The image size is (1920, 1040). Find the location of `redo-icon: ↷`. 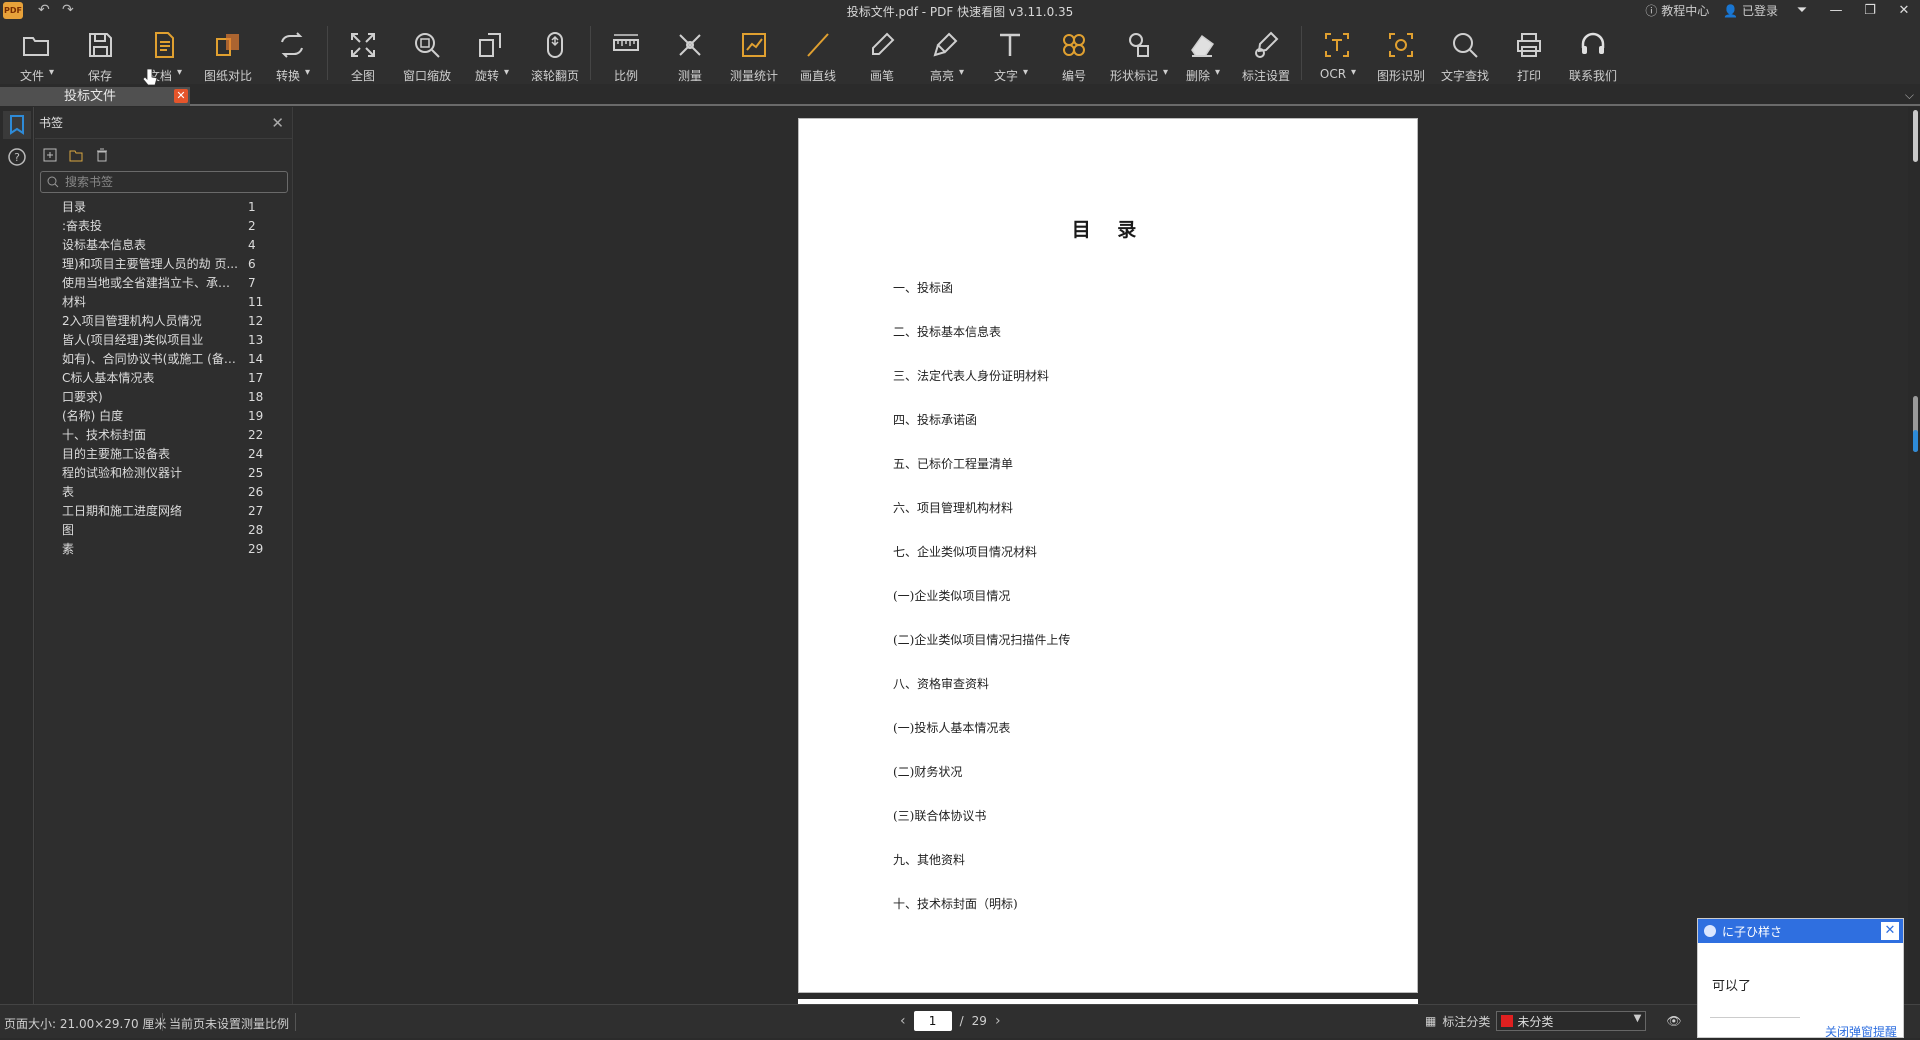

redo-icon: ↷ is located at coordinates (68, 10).